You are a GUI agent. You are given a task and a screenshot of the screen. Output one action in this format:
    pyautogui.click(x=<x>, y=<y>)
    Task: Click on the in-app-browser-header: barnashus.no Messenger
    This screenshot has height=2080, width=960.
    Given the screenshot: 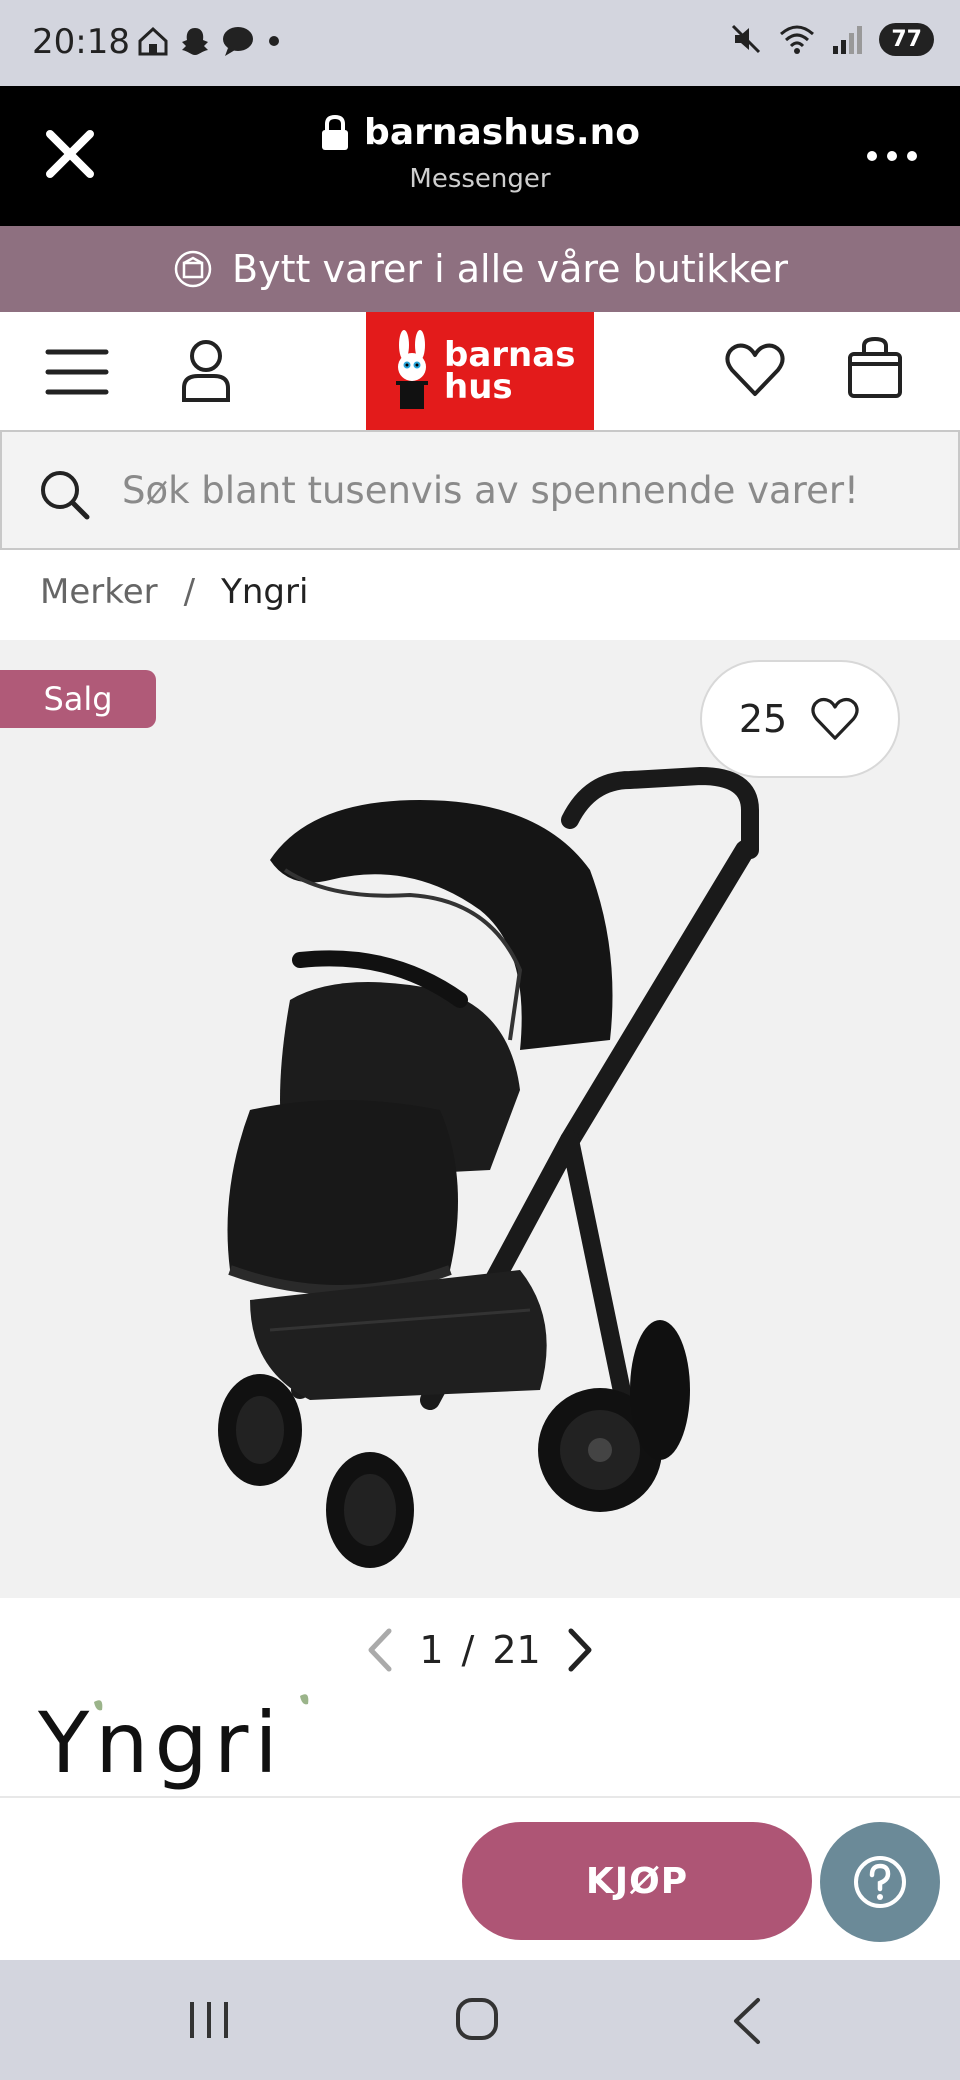 What is the action you would take?
    pyautogui.click(x=480, y=156)
    